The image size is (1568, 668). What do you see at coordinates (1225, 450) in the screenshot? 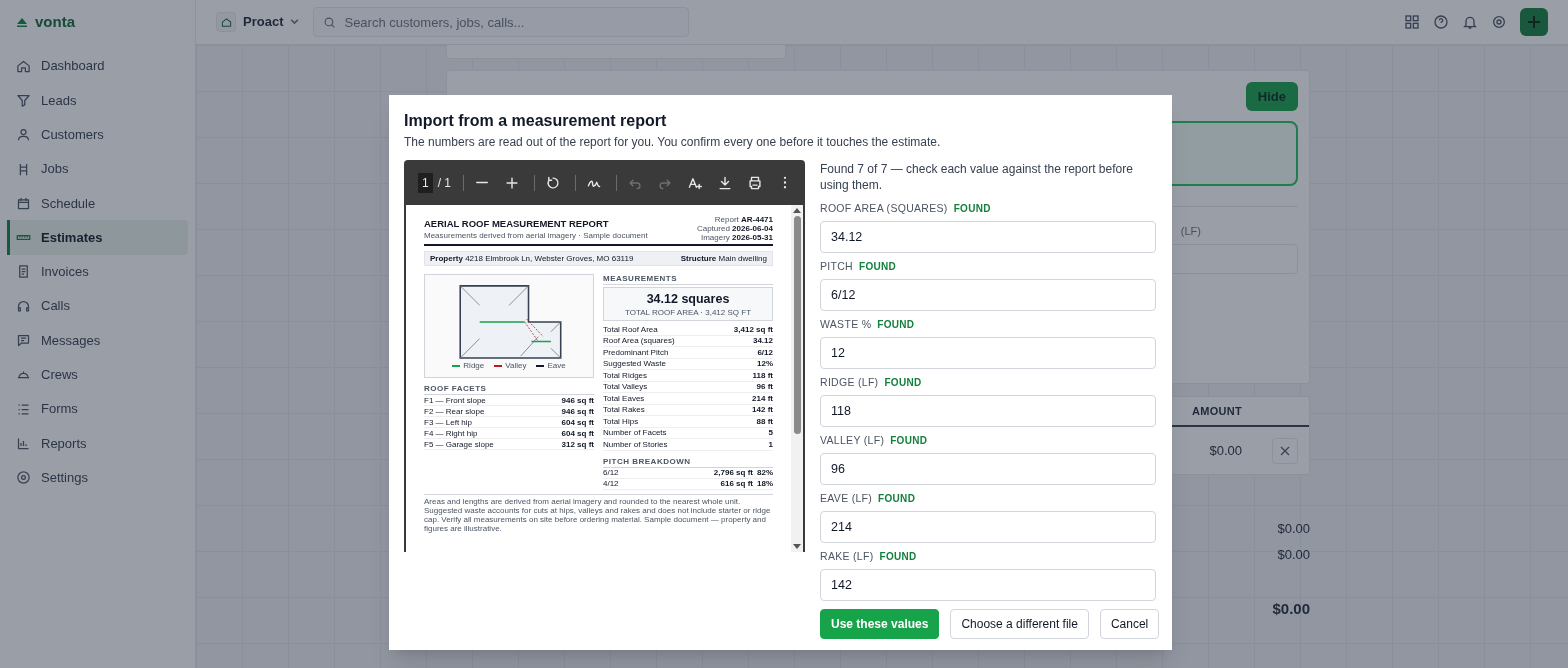
I see `table-cell-text: $0.00` at bounding box center [1225, 450].